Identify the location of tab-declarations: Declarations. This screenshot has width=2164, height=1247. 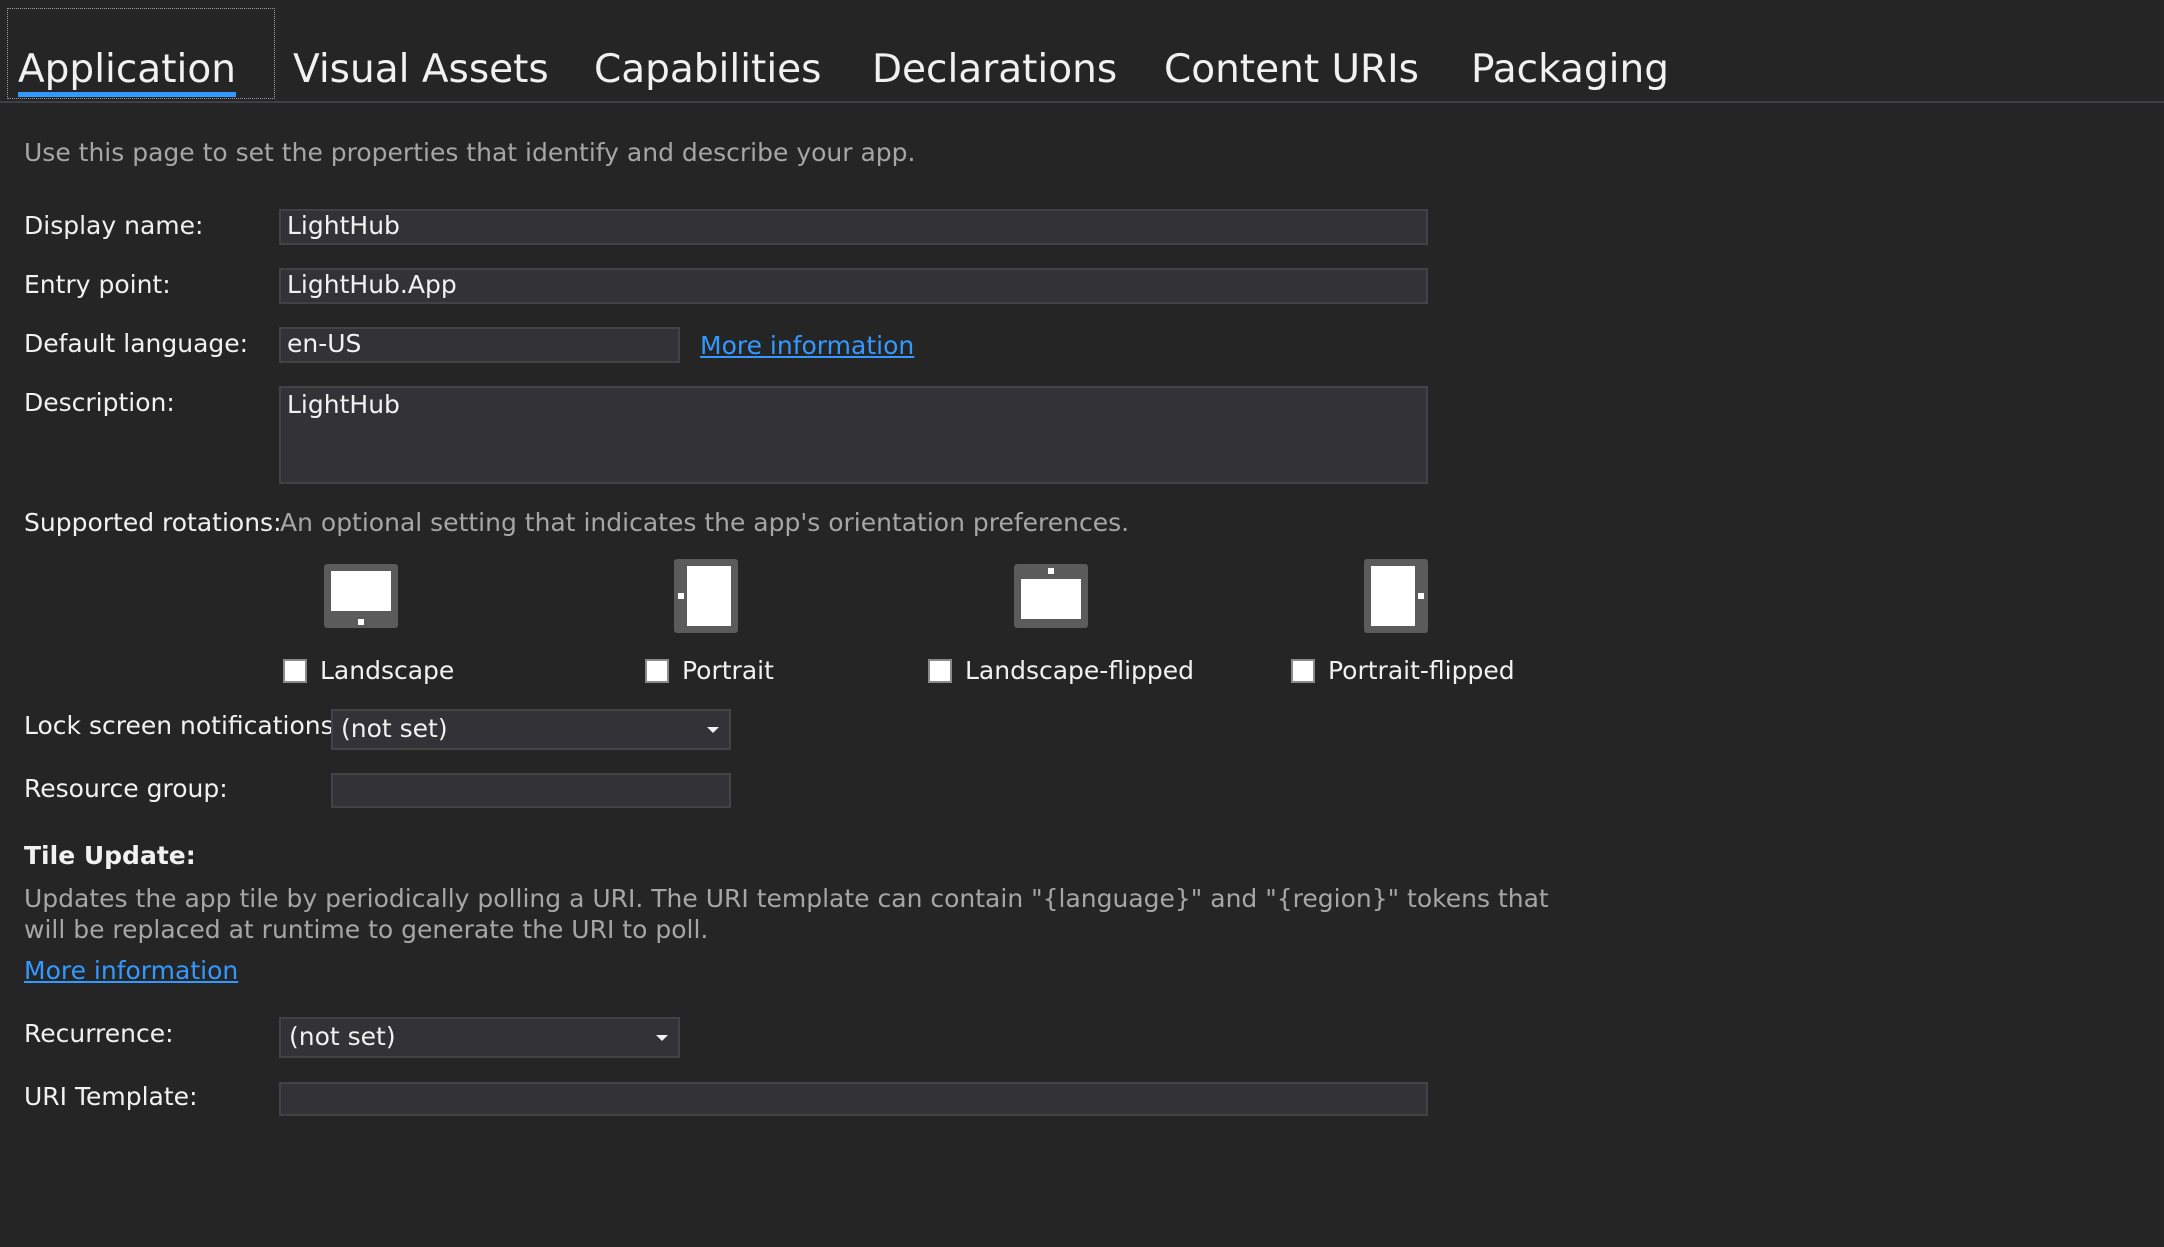
(994, 70).